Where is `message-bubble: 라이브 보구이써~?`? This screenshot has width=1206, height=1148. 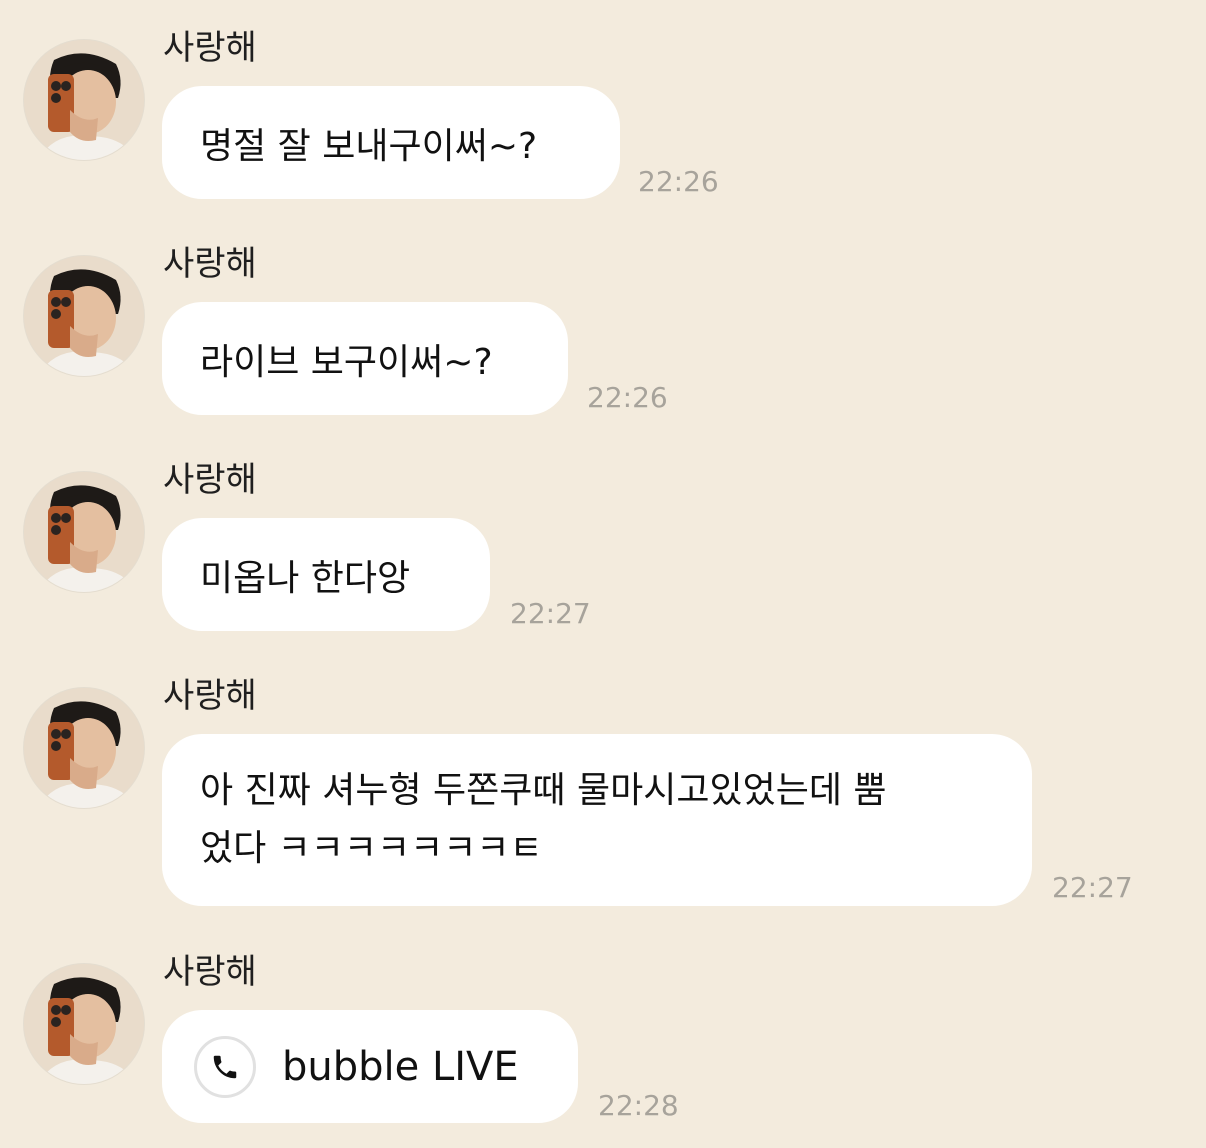 message-bubble: 라이브 보구이써~? is located at coordinates (365, 358).